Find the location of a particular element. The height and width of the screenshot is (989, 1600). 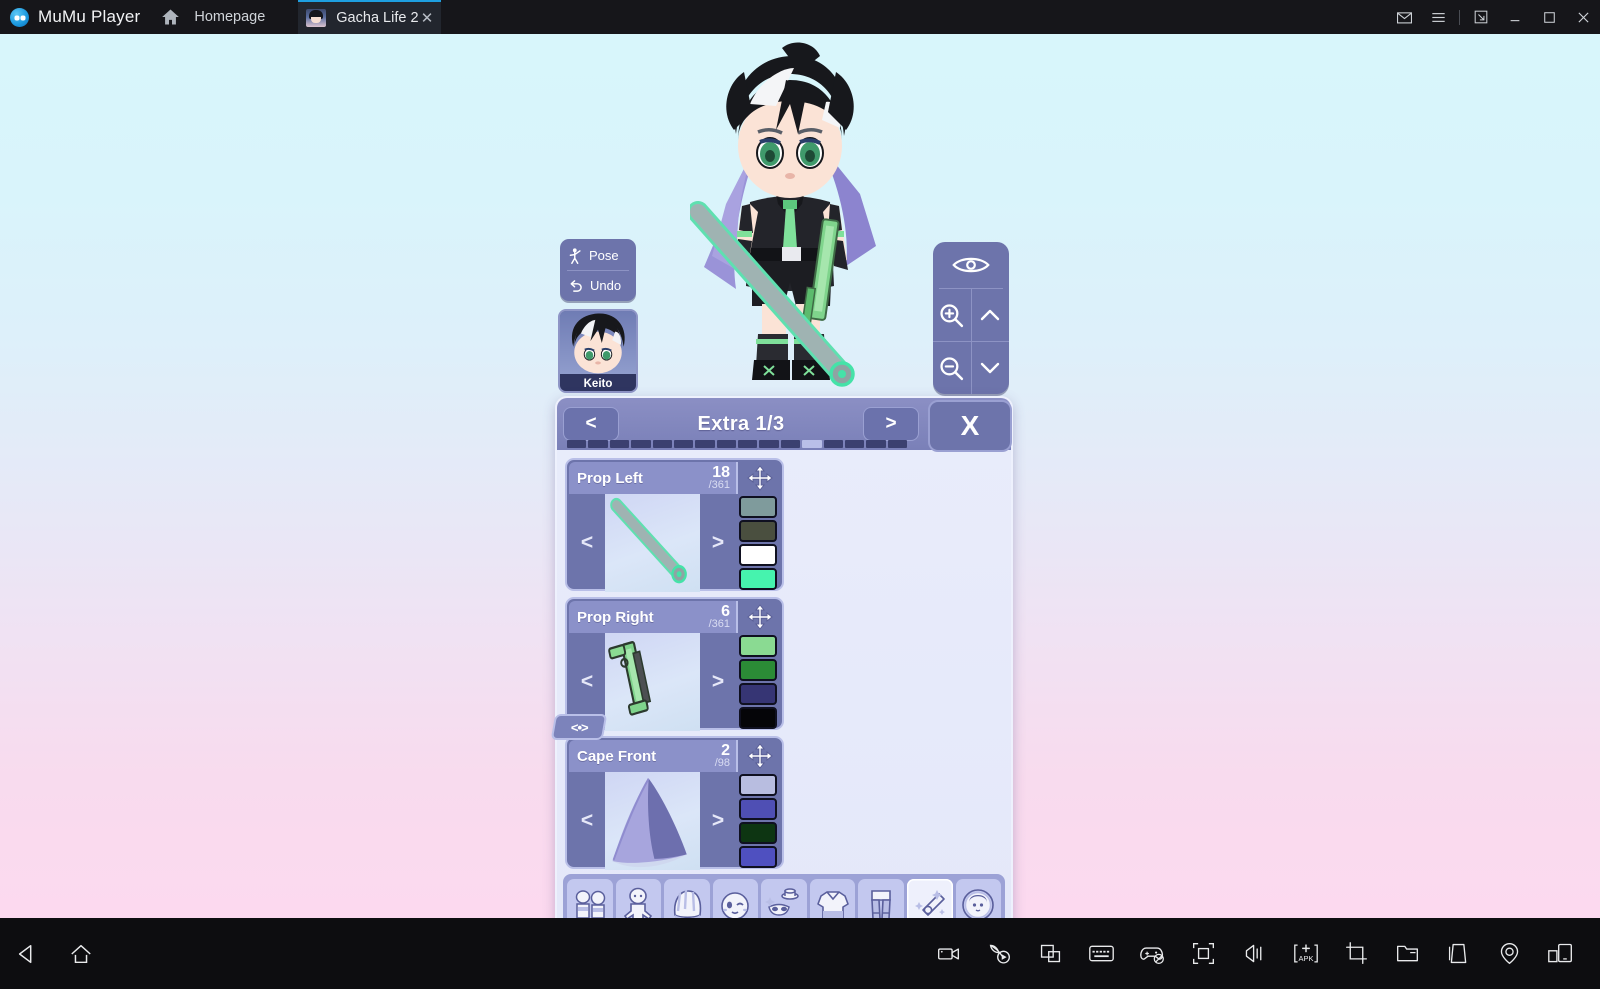

screen-record-button is located at coordinates (999, 953).